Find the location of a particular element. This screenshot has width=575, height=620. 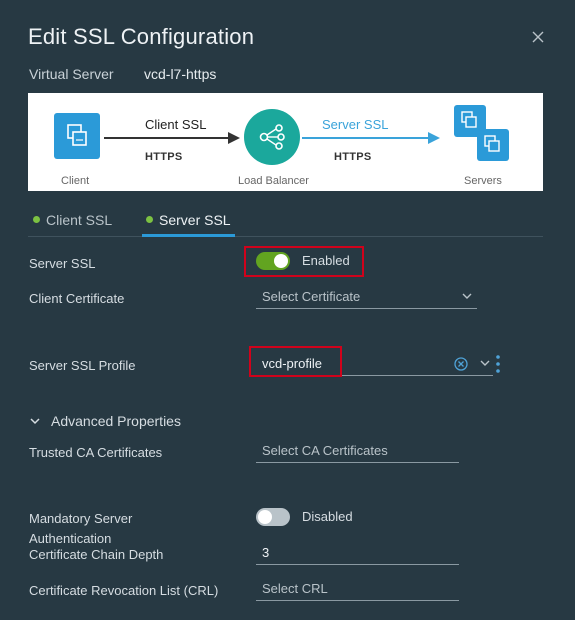

trusted-ca-select: Select CA Certificates is located at coordinates (357, 452).